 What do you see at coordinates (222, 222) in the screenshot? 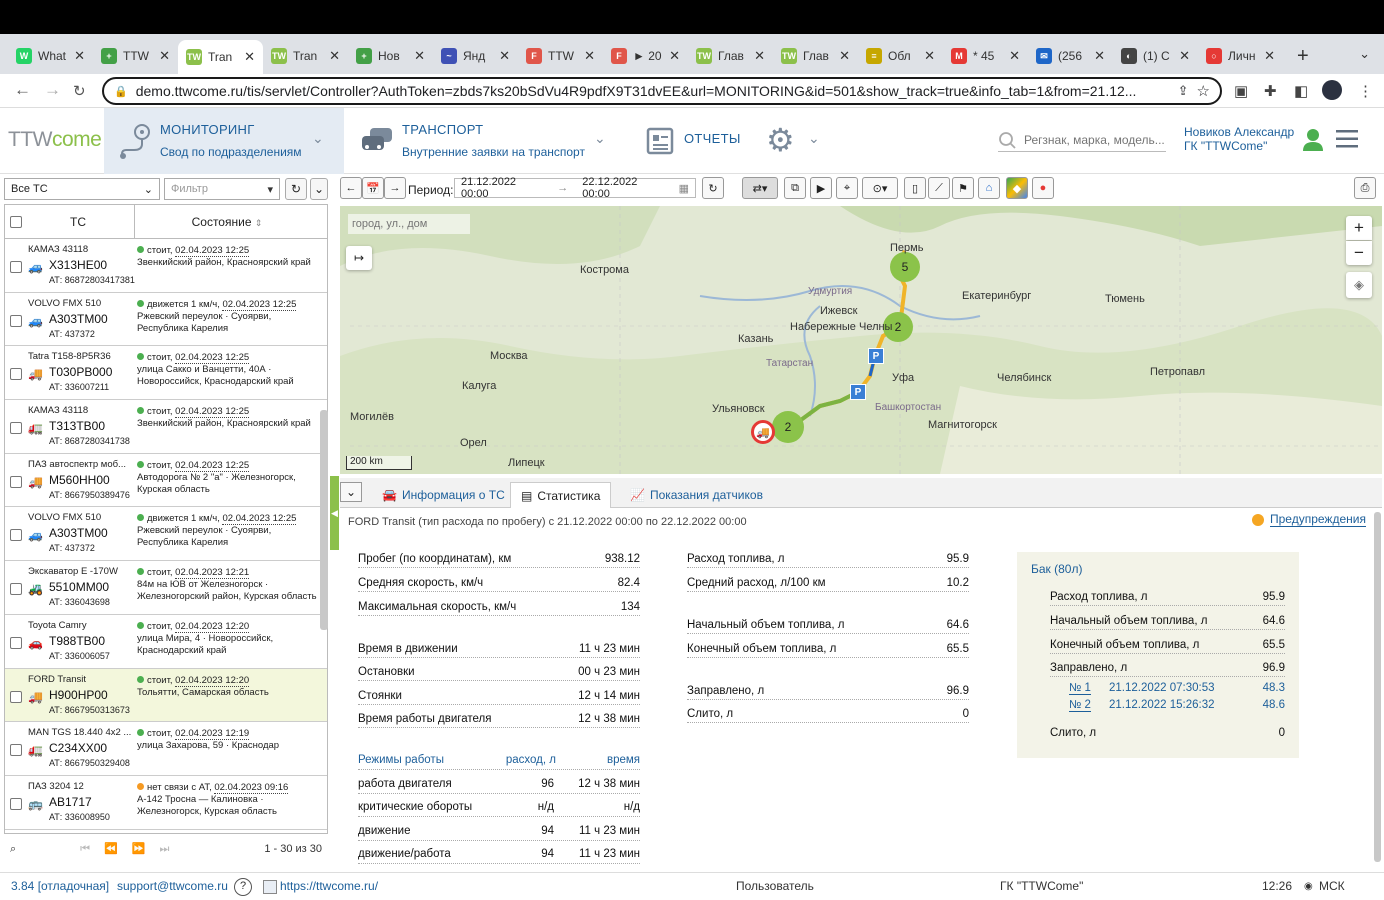
I see `col-state-label: Состояние` at bounding box center [222, 222].